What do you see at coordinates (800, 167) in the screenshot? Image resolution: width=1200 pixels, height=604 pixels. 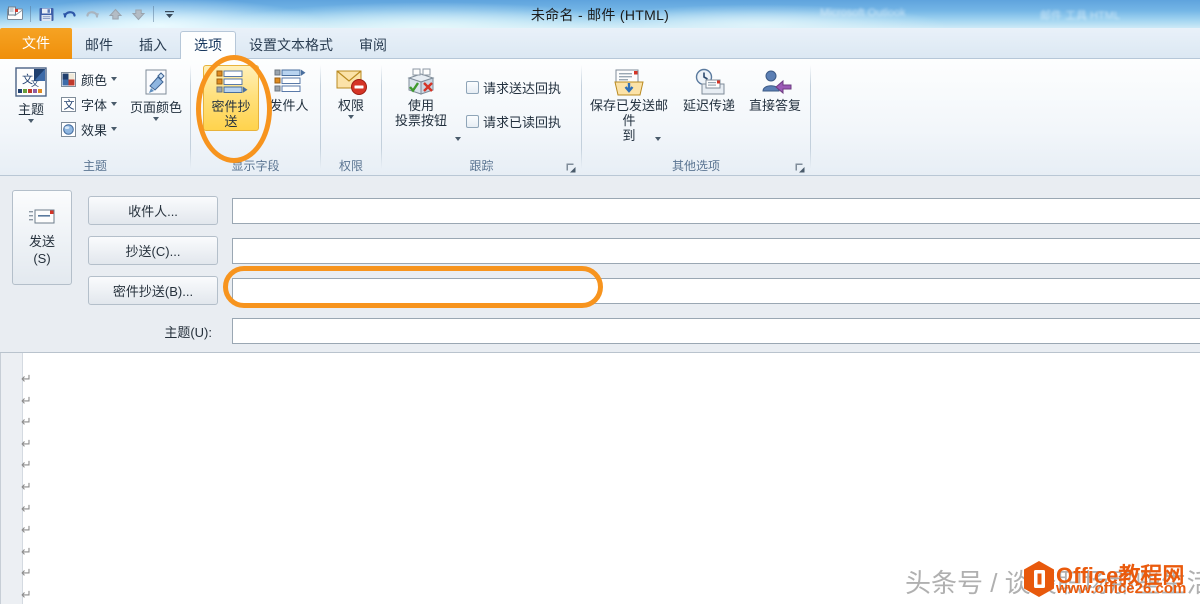 I see `more-options-dialog-launcher` at bounding box center [800, 167].